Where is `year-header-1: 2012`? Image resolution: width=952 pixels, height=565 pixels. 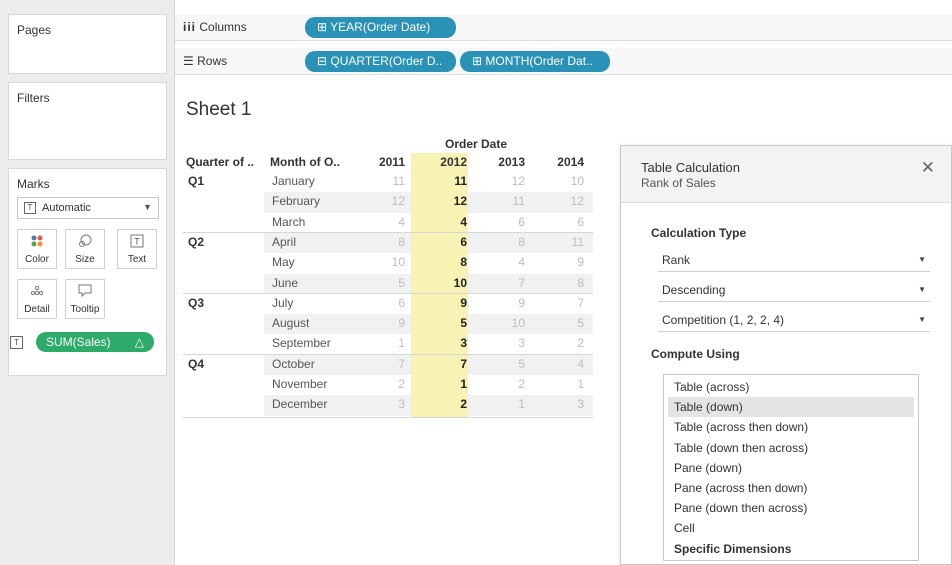
year-header-1: 2012 is located at coordinates (447, 162).